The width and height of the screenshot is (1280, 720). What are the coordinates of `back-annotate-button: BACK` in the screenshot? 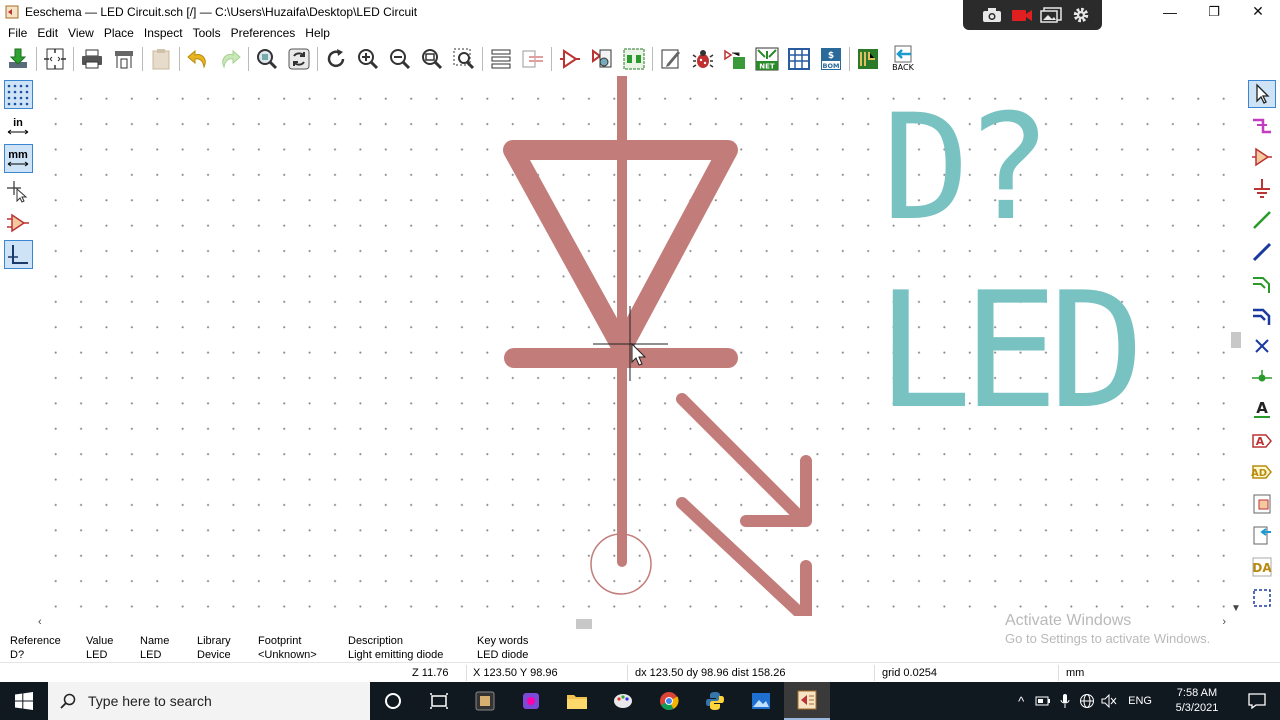 It's located at (903, 59).